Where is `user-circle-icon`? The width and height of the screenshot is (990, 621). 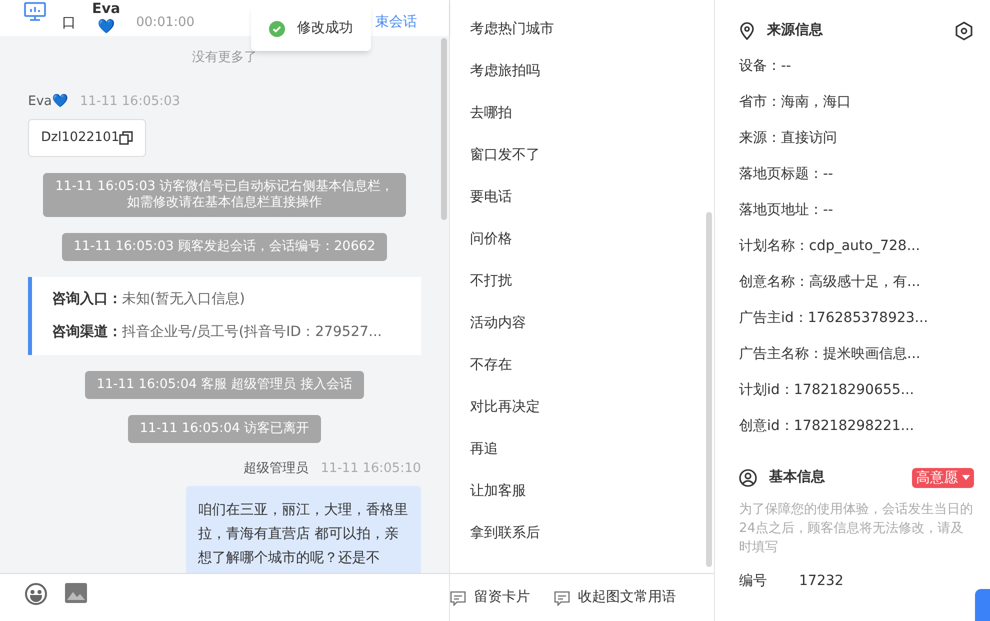
user-circle-icon is located at coordinates (748, 477).